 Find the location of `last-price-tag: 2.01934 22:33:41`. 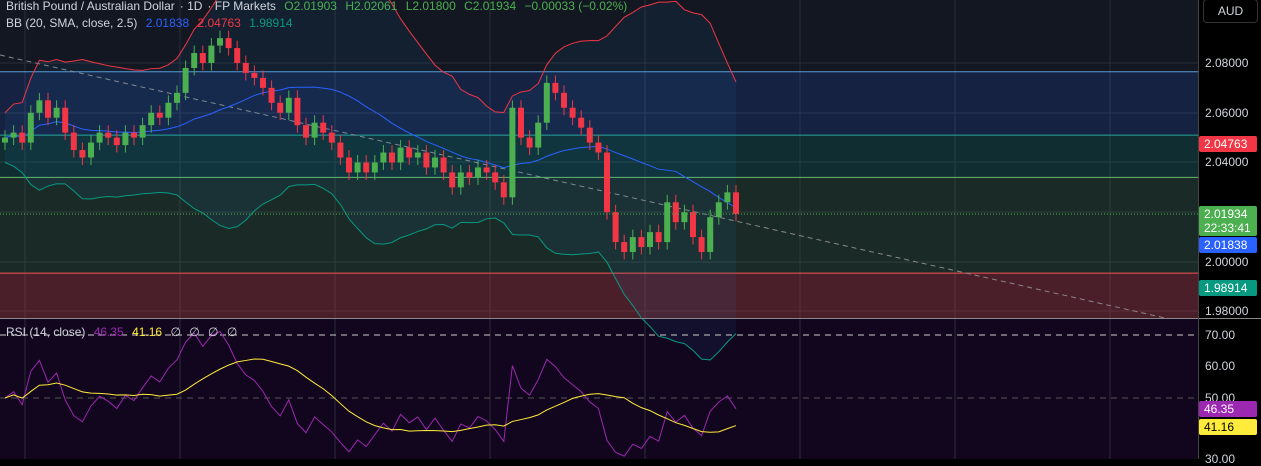

last-price-tag: 2.01934 22:33:41 is located at coordinates (1228, 221).